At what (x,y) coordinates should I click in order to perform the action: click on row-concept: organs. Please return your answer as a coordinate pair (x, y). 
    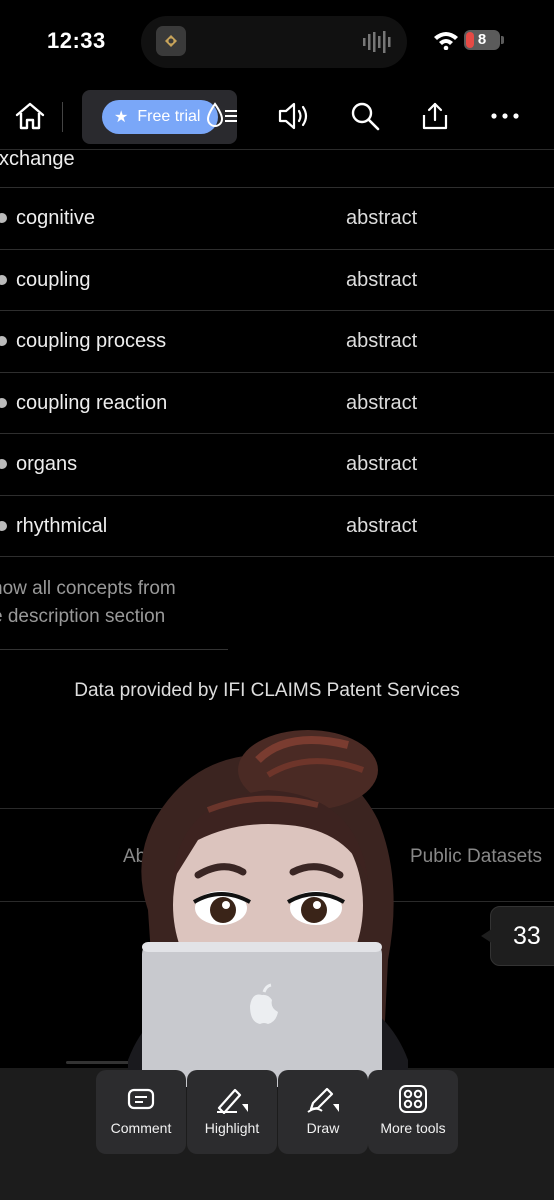
    Looking at the image, I should click on (47, 464).